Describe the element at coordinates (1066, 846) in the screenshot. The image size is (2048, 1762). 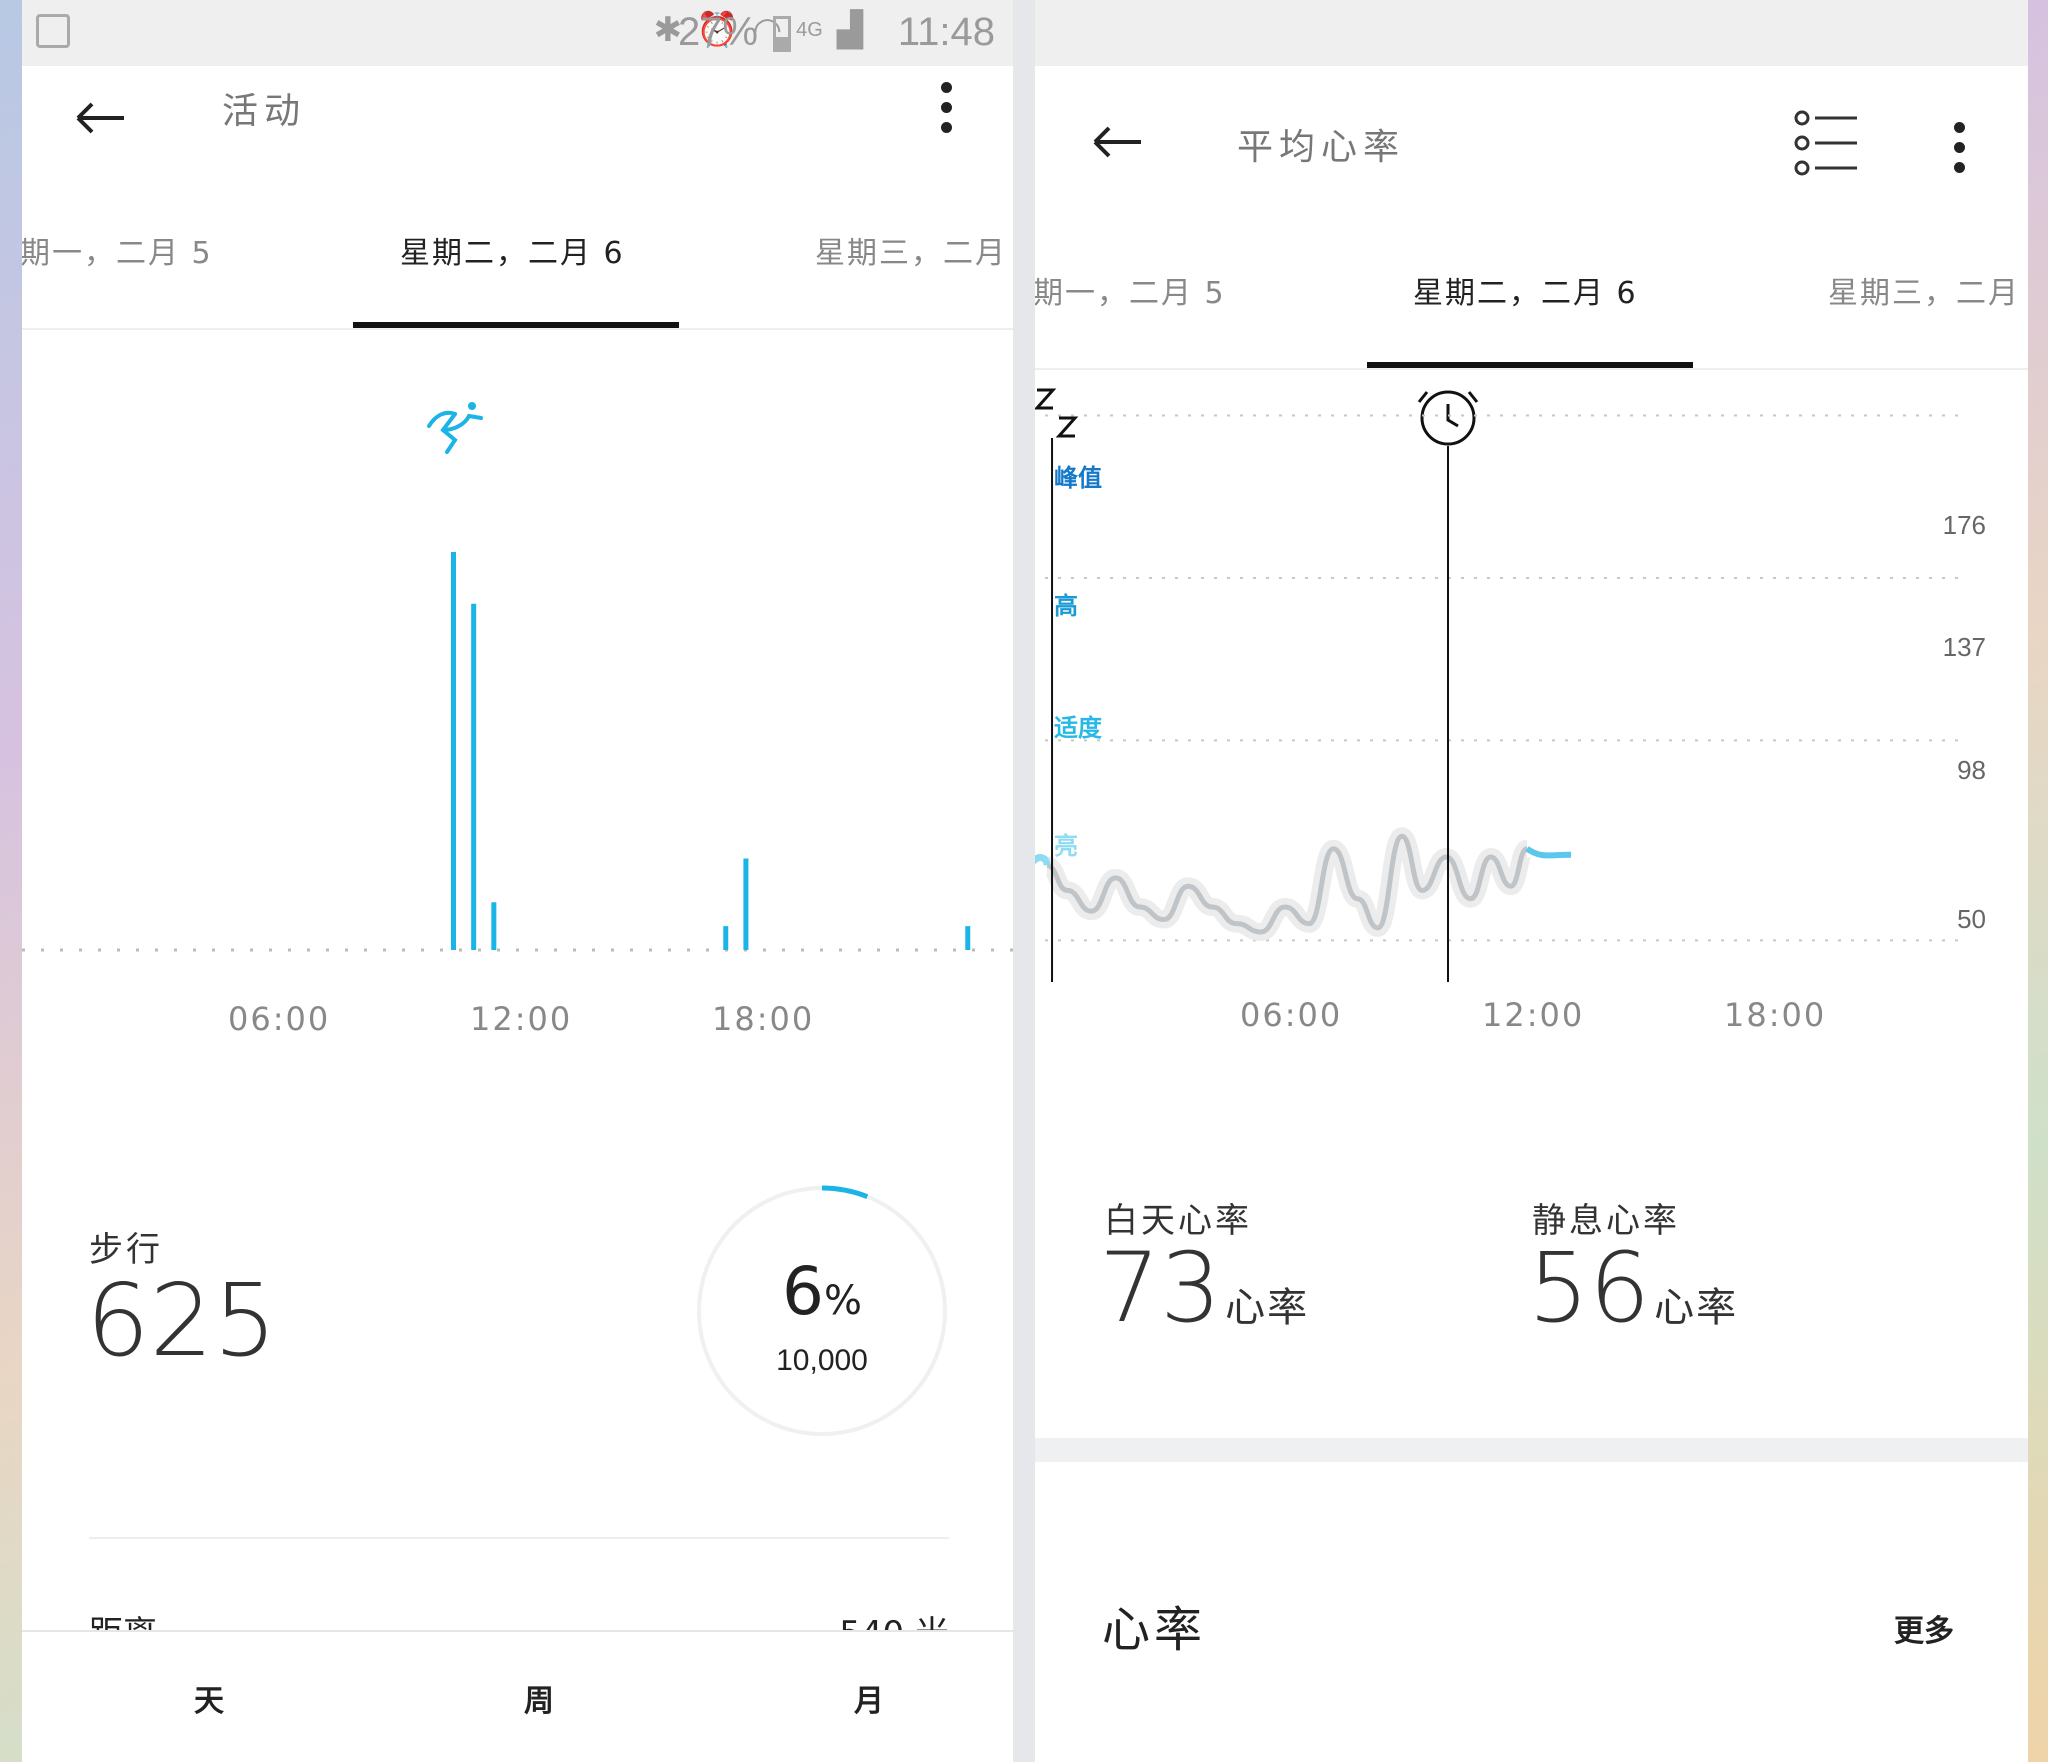
I see `zone-label-light: 亮` at that location.